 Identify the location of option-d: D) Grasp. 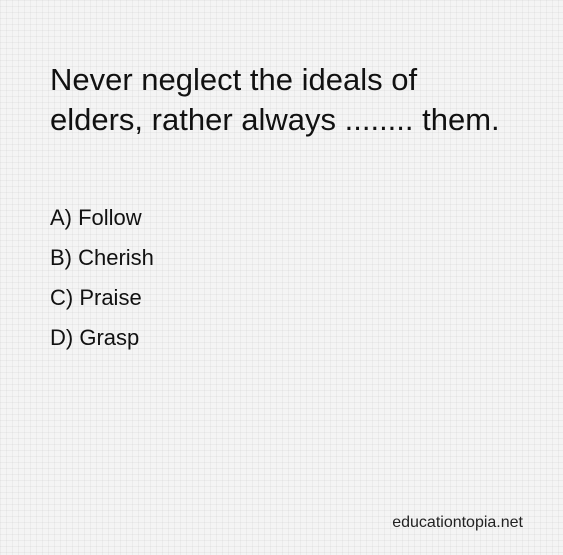
(95, 337).